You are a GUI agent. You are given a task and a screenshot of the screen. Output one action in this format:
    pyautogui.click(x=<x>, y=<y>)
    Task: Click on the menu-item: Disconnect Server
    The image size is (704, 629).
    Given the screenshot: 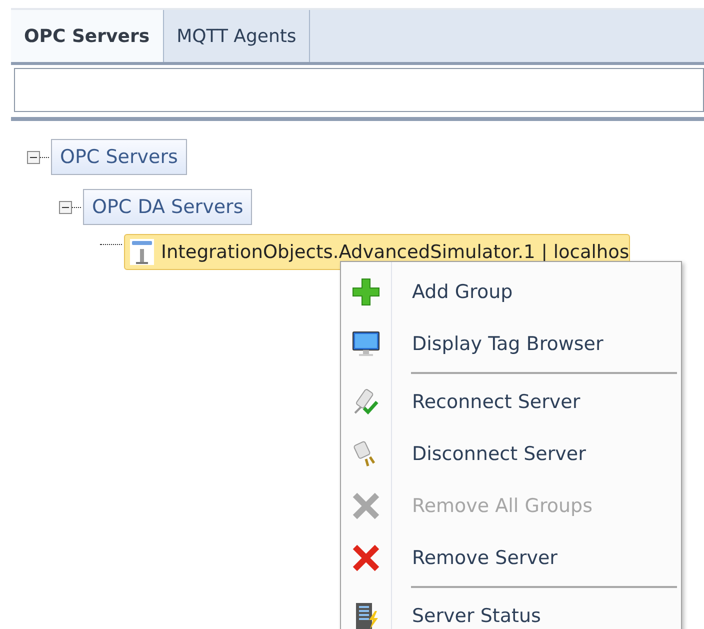 What is the action you would take?
    pyautogui.click(x=511, y=454)
    